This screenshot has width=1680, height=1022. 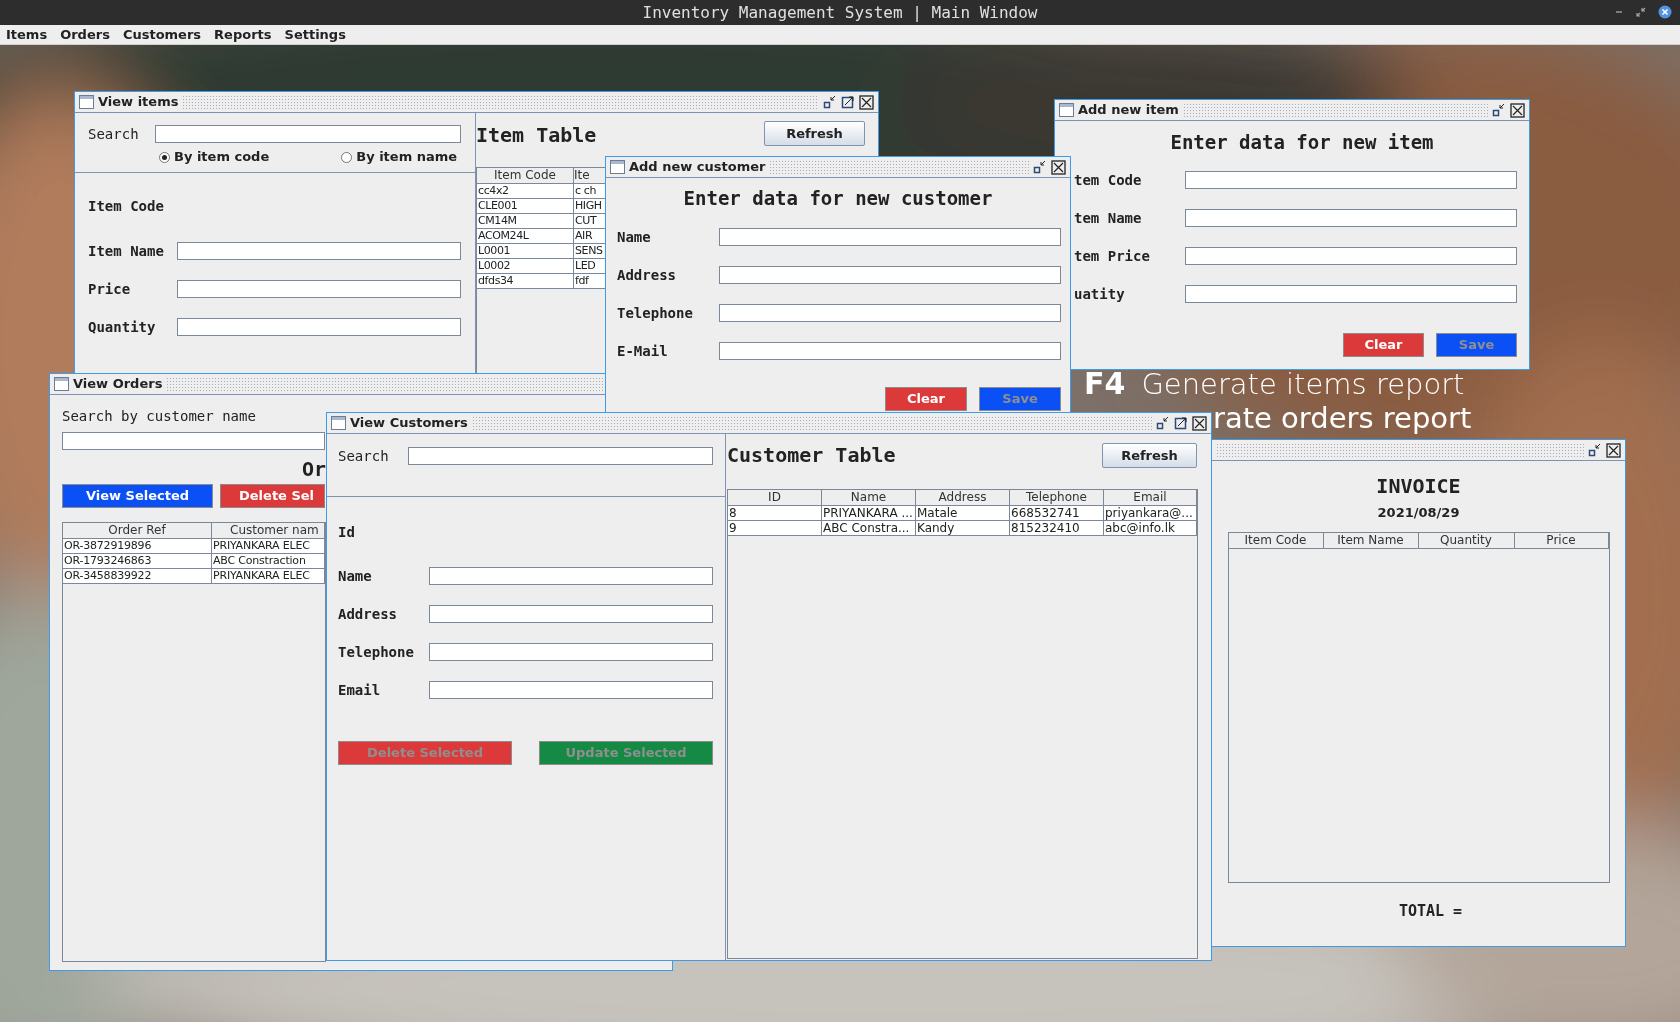 I want to click on section-heading: Item Table, so click(x=536, y=135).